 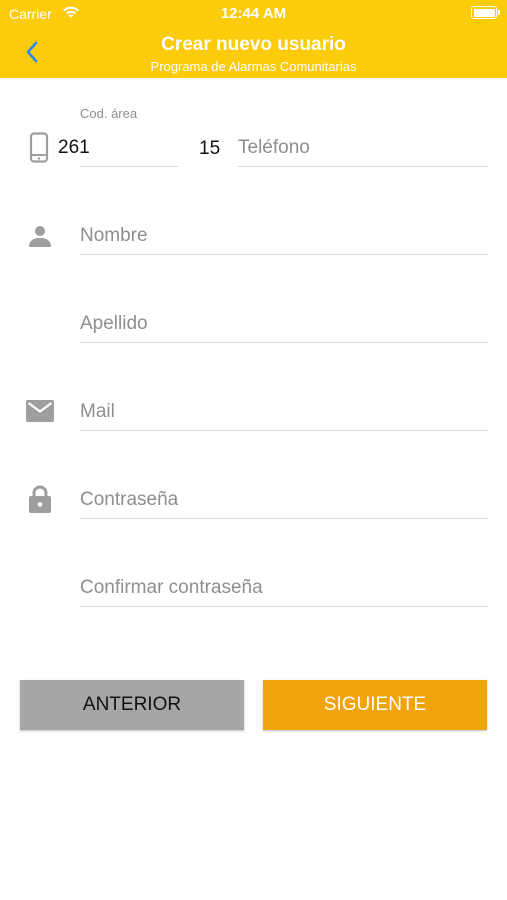 I want to click on clock: 12:44 AM, so click(x=253, y=13).